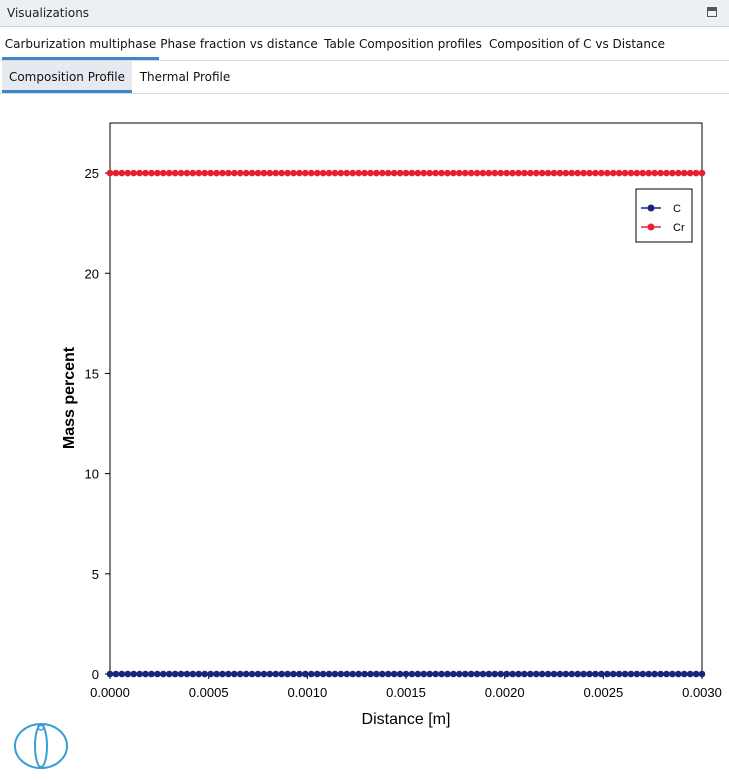 Image resolution: width=729 pixels, height=781 pixels. What do you see at coordinates (406, 692) in the screenshot?
I see `x-tick-label: 0.0015` at bounding box center [406, 692].